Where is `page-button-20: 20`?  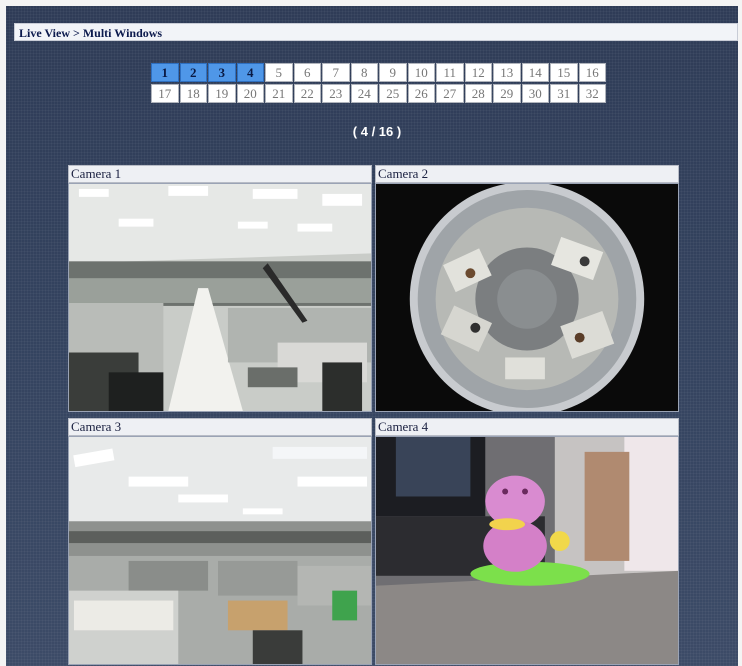 page-button-20: 20 is located at coordinates (250, 93).